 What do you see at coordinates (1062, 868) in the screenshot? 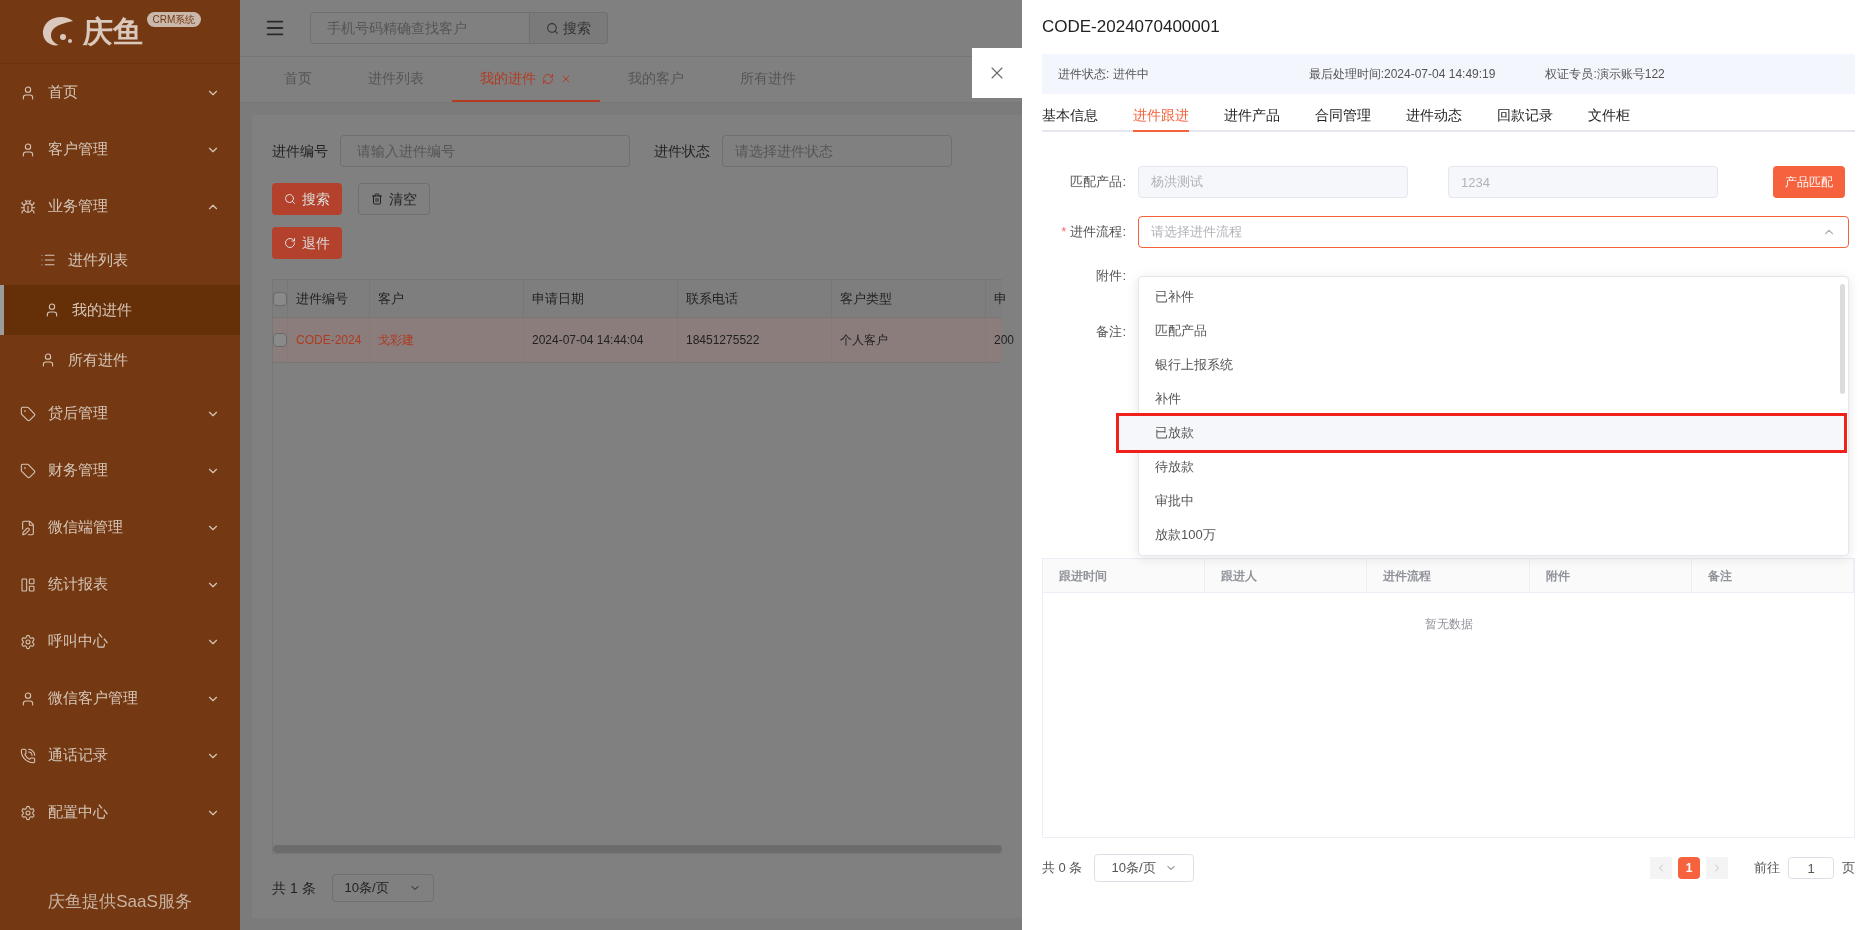
I see `total-count: 共 0 条` at bounding box center [1062, 868].